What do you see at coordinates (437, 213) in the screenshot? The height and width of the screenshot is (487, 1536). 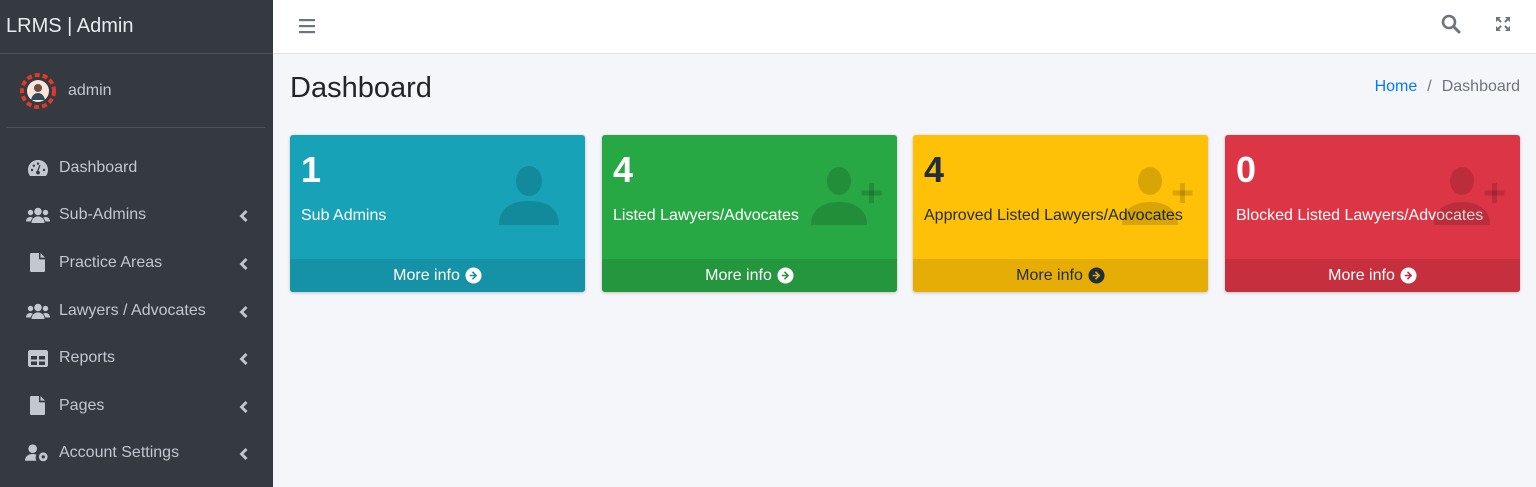 I see `stat-box-sub-admins: 1 Sub Admins More info` at bounding box center [437, 213].